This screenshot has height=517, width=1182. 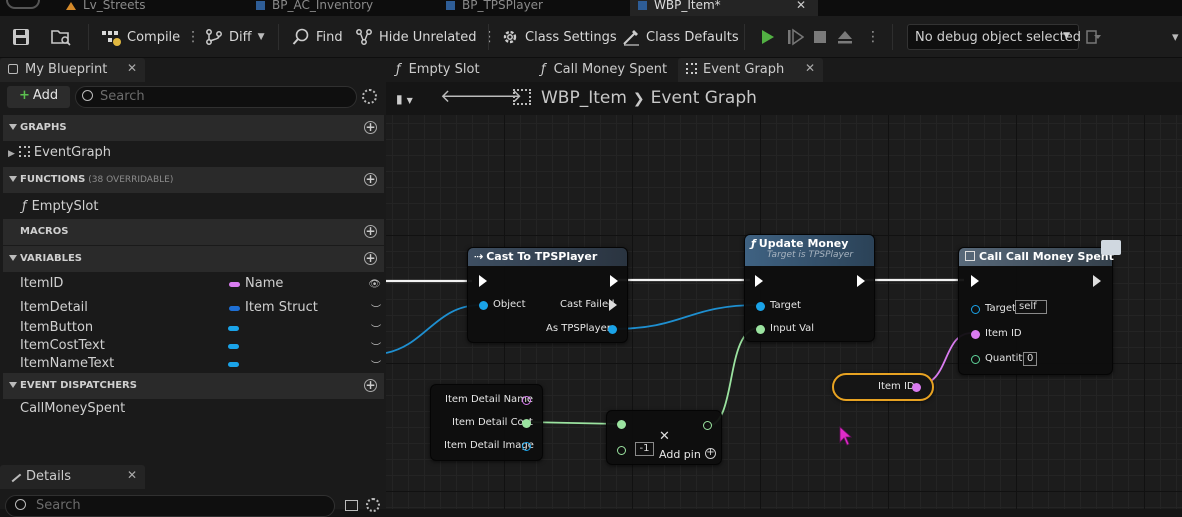 I want to click on doc-tab-label: BP_TPSPlayer, so click(x=502, y=6).